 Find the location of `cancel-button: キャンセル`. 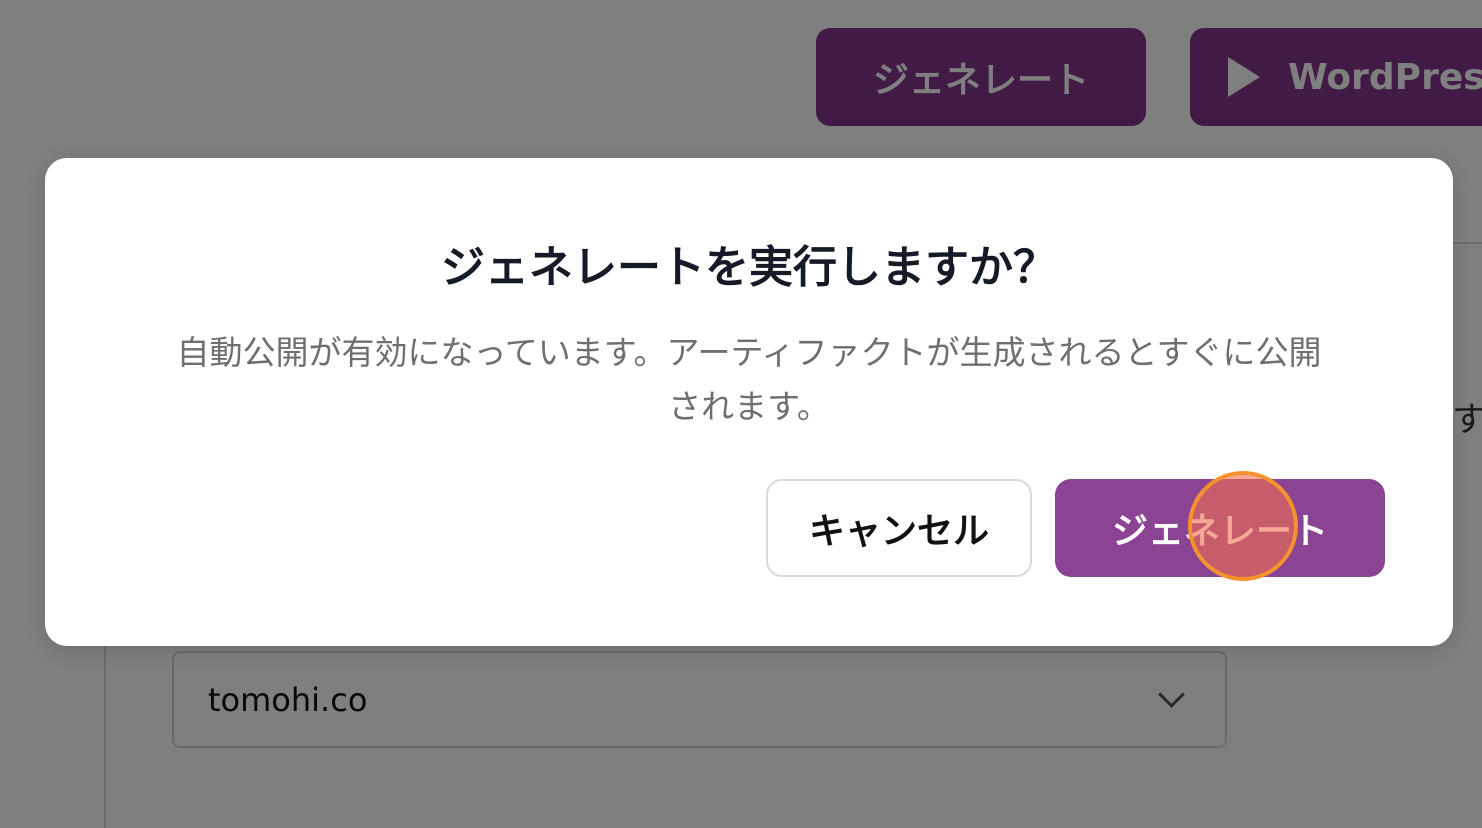

cancel-button: キャンセル is located at coordinates (899, 528).